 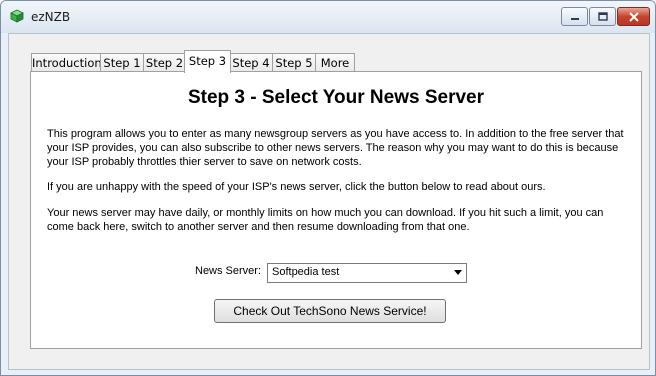 What do you see at coordinates (328, 17) in the screenshot?
I see `title-bar: ezNZB` at bounding box center [328, 17].